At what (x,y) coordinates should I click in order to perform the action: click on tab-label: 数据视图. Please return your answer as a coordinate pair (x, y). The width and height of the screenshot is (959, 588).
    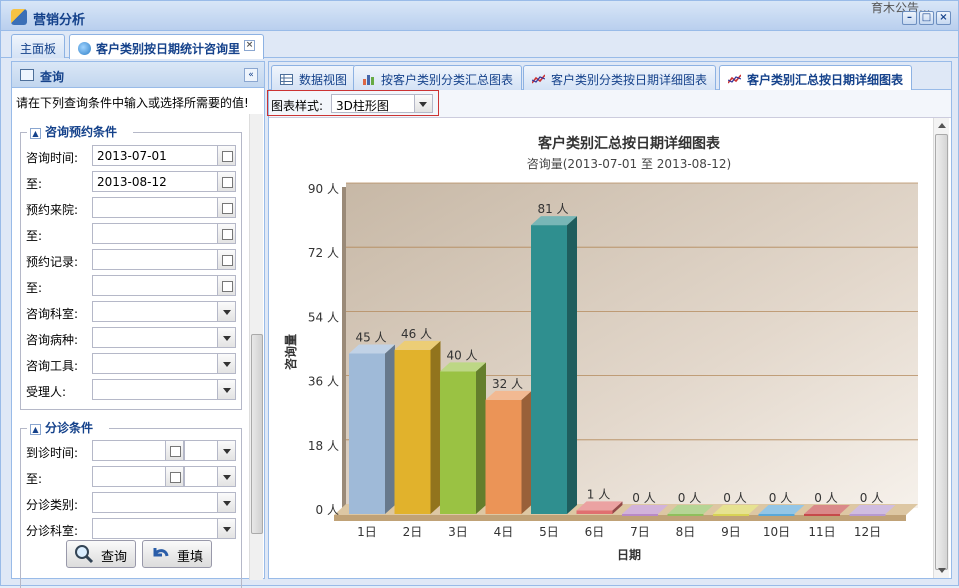
    Looking at the image, I should click on (323, 80).